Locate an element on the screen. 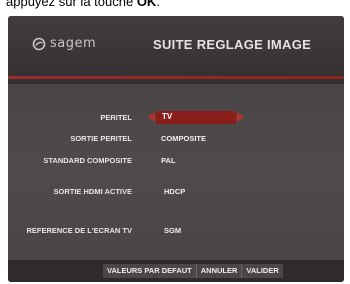 The image size is (350, 284). setting-label: PERITEL is located at coordinates (116, 117).